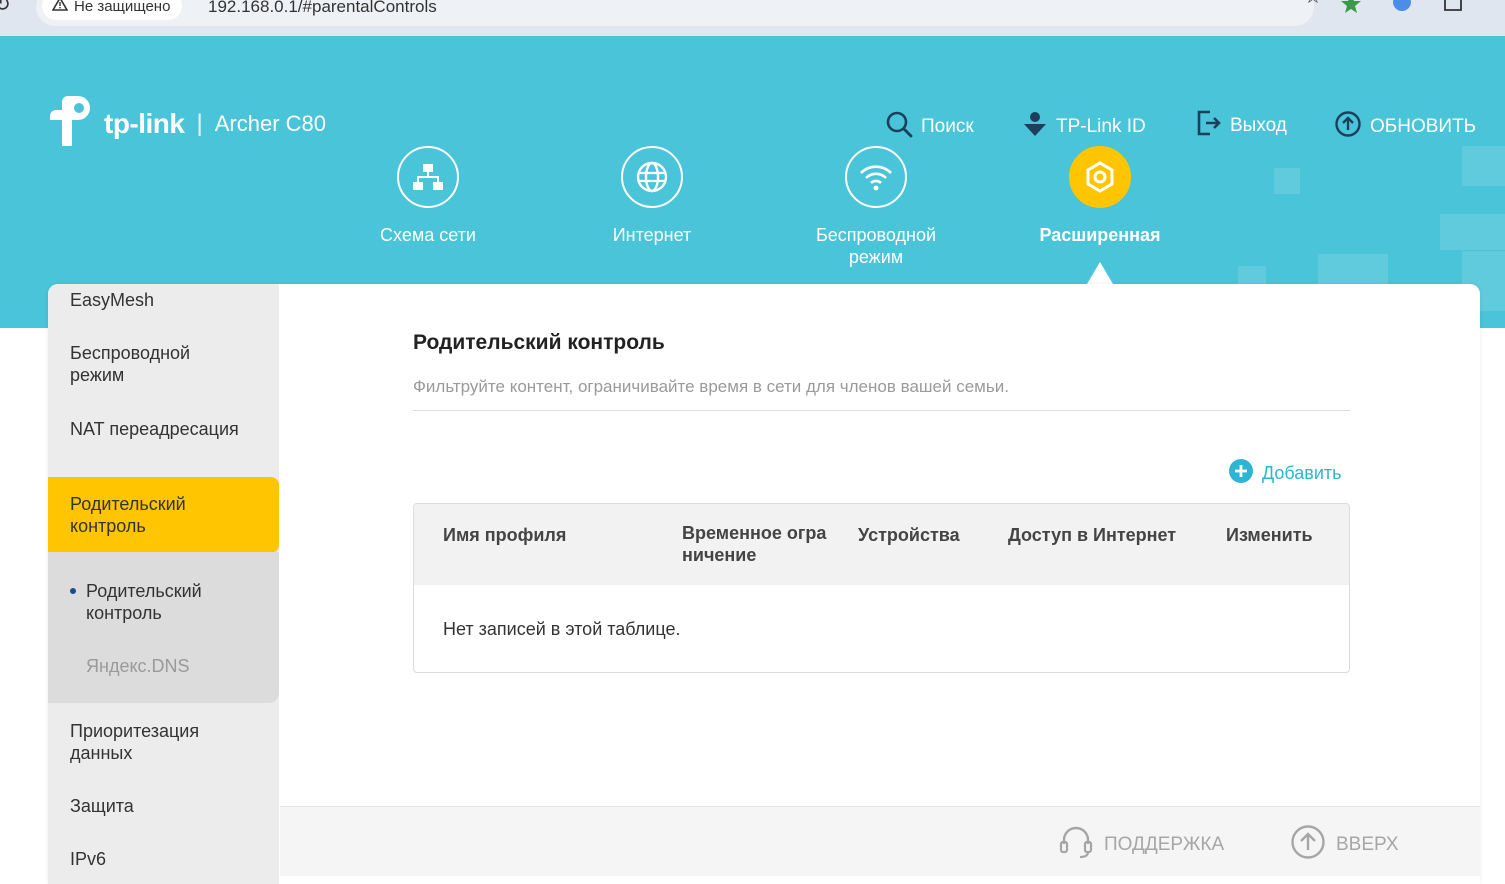 Image resolution: width=1505 pixels, height=884 pixels. What do you see at coordinates (144, 429) in the screenshot?
I see `sidebar-item-nat: NAT переадресация` at bounding box center [144, 429].